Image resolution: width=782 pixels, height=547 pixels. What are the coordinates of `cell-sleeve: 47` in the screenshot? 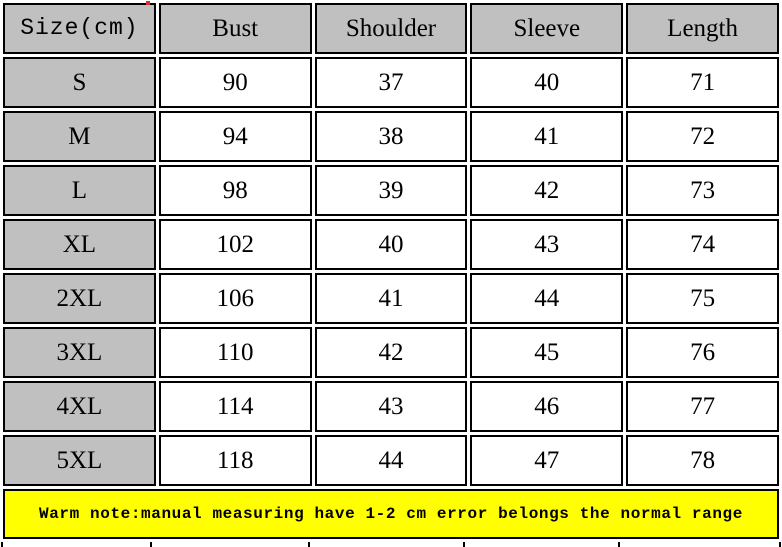 It's located at (547, 460).